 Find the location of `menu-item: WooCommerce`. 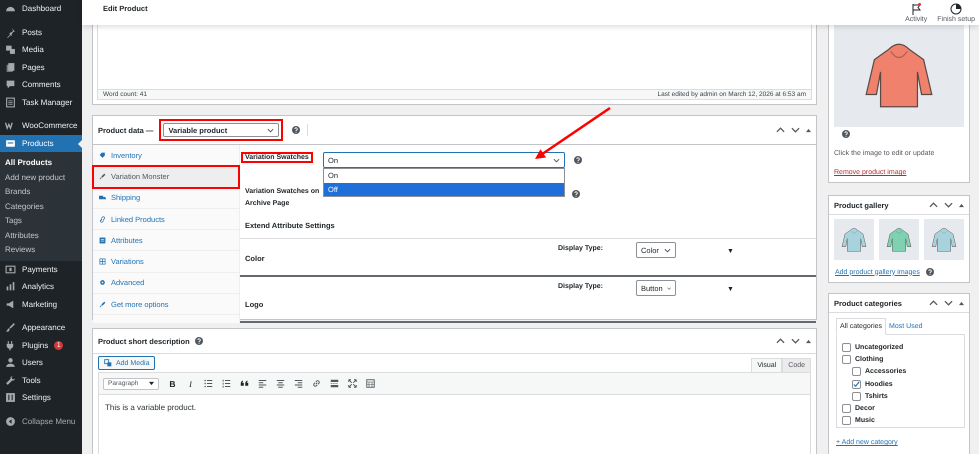

menu-item: WooCommerce is located at coordinates (41, 125).